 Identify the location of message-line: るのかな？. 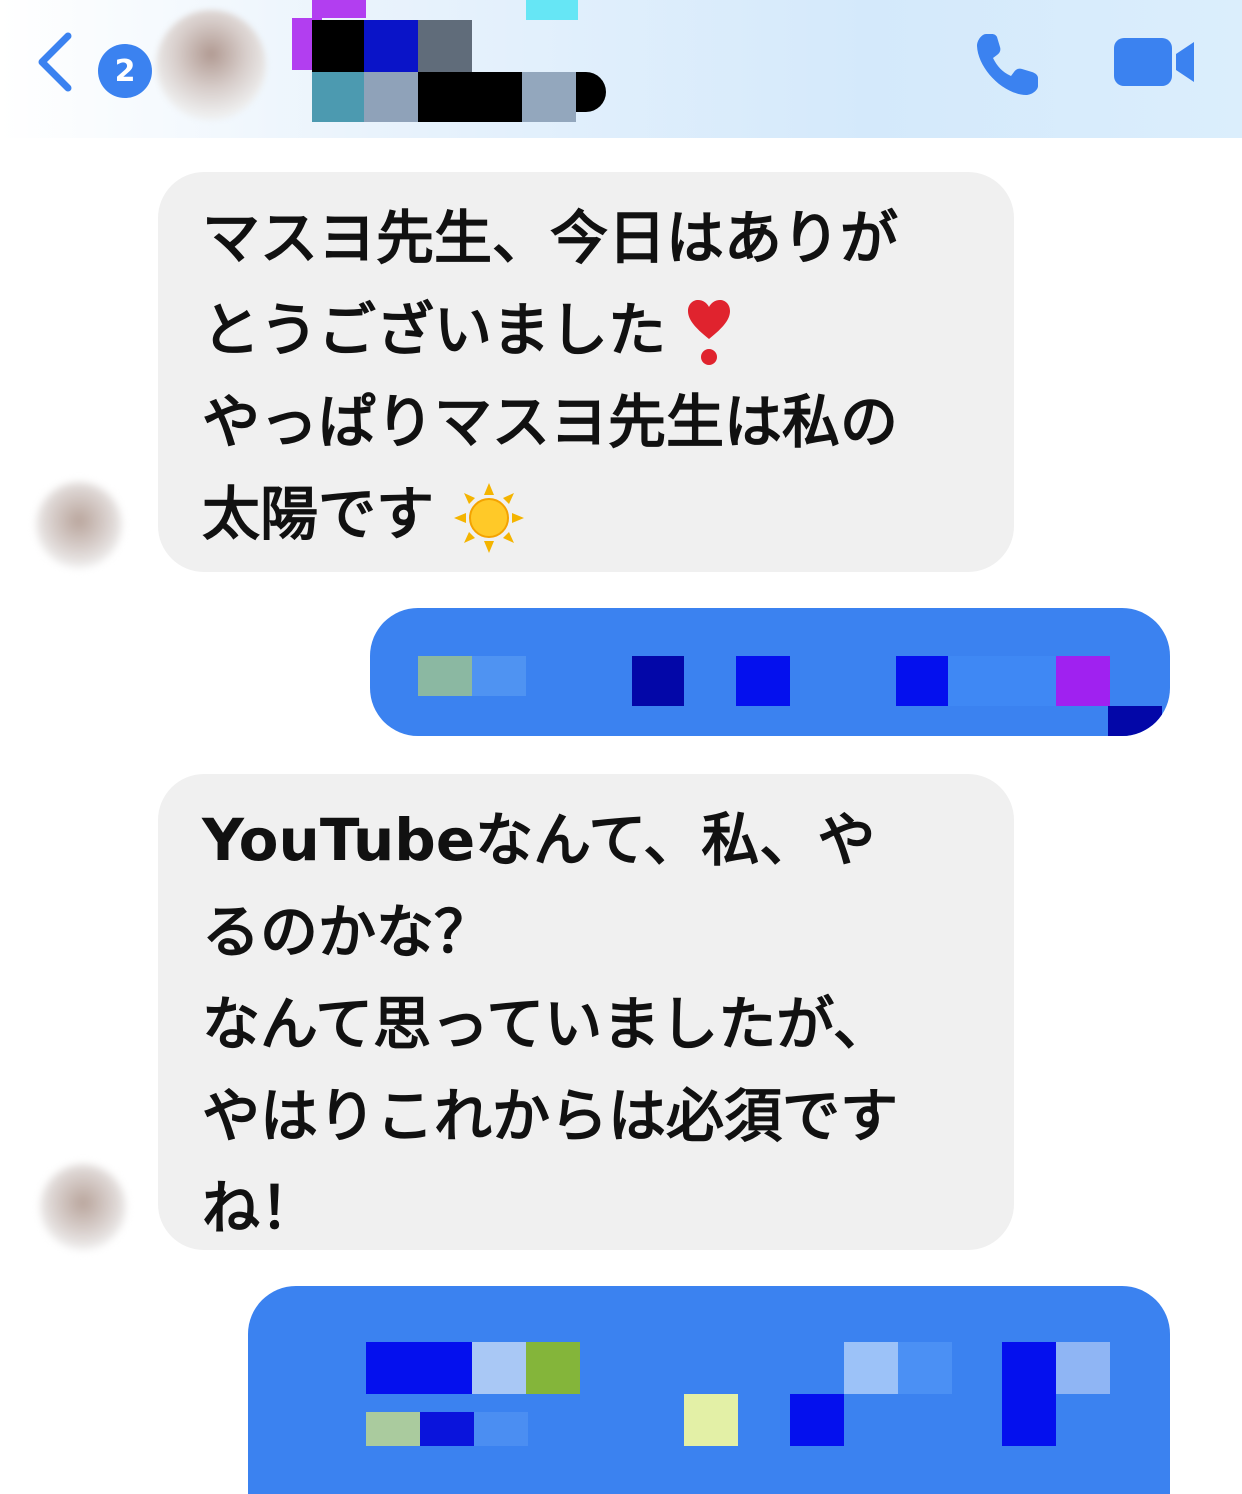
(347, 932).